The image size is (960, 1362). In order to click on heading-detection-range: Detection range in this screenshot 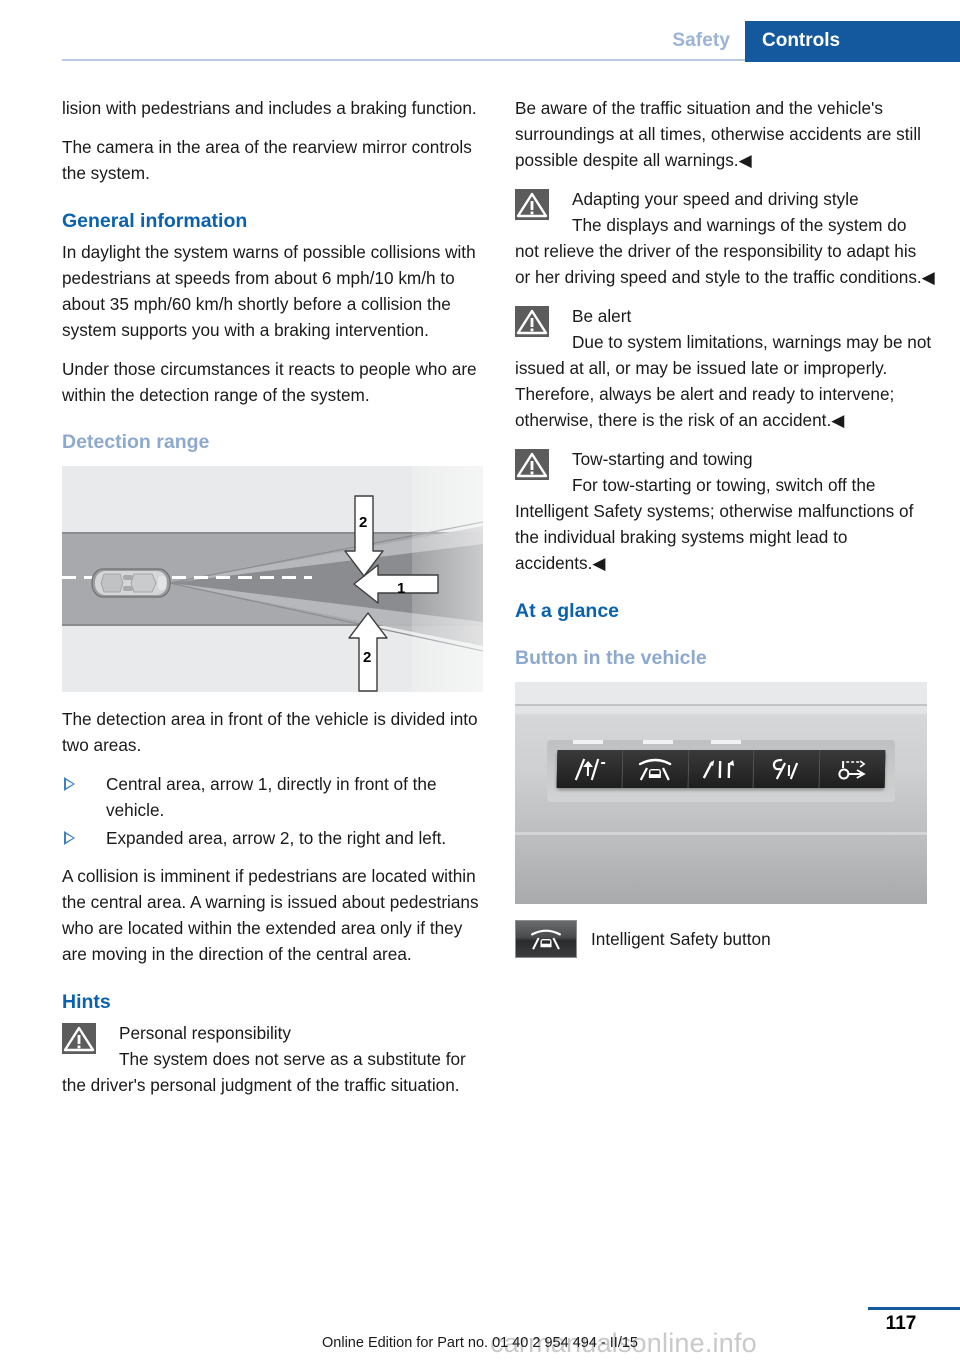, I will do `click(136, 442)`.